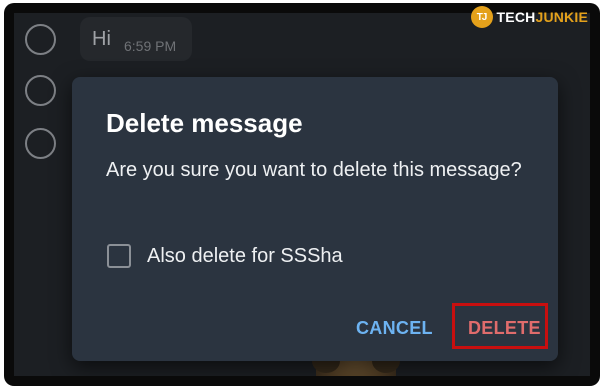 Image resolution: width=604 pixels, height=389 pixels. I want to click on also-delete-label: Also delete for SSSha, so click(245, 256).